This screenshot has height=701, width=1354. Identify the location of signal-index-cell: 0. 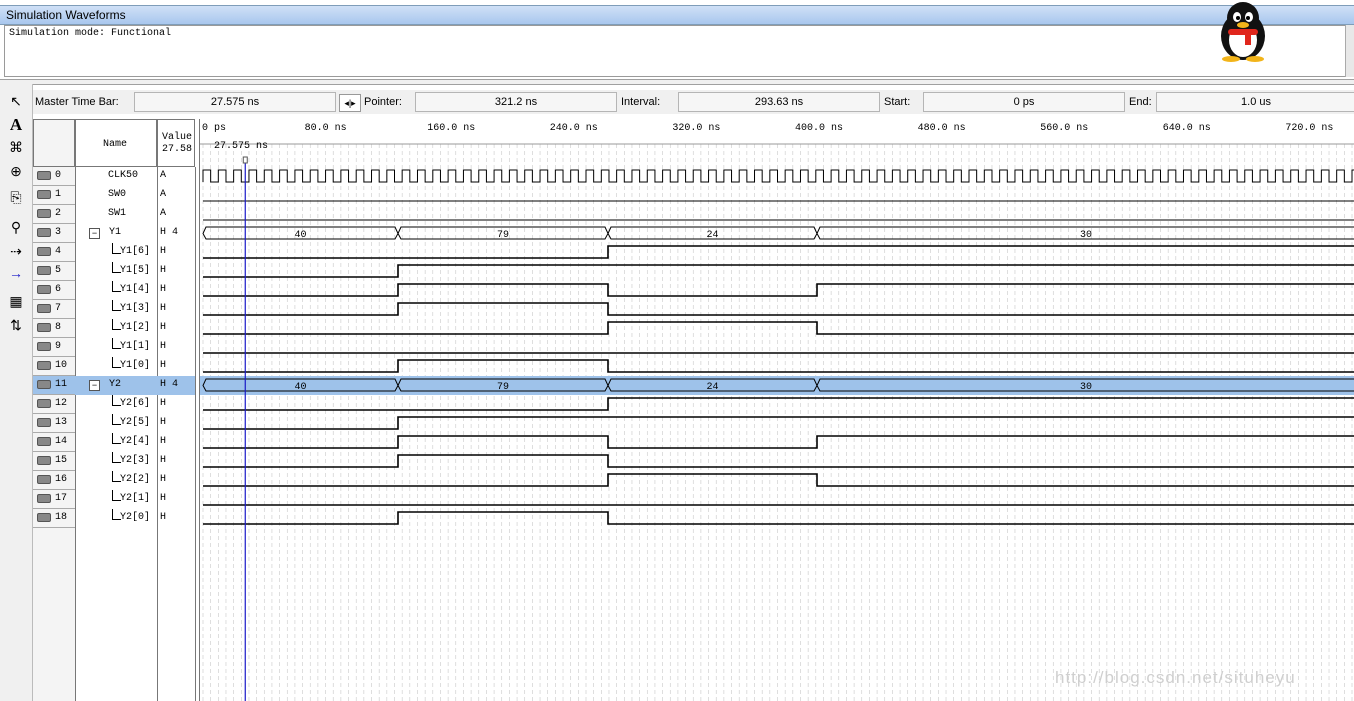
(54, 176).